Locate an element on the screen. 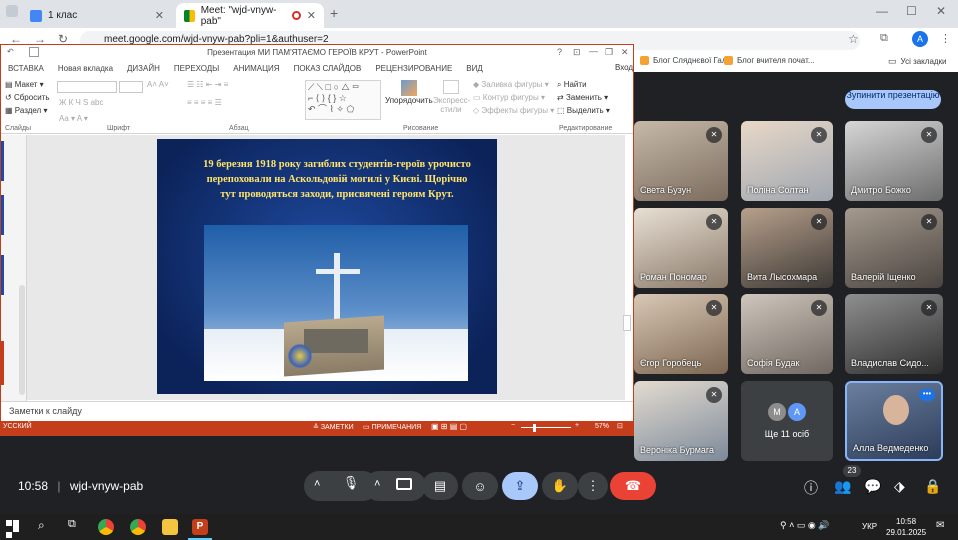  present-button: ⇪ is located at coordinates (520, 486).